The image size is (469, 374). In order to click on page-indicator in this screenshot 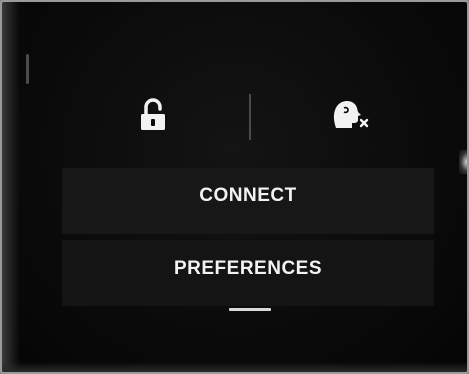, I will do `click(250, 309)`.